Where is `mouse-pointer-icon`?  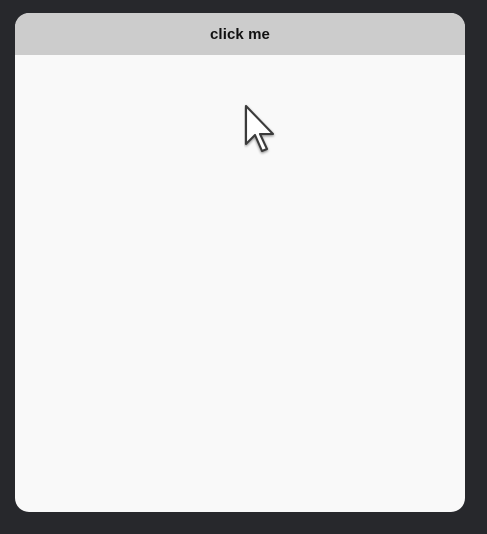 mouse-pointer-icon is located at coordinates (259, 128).